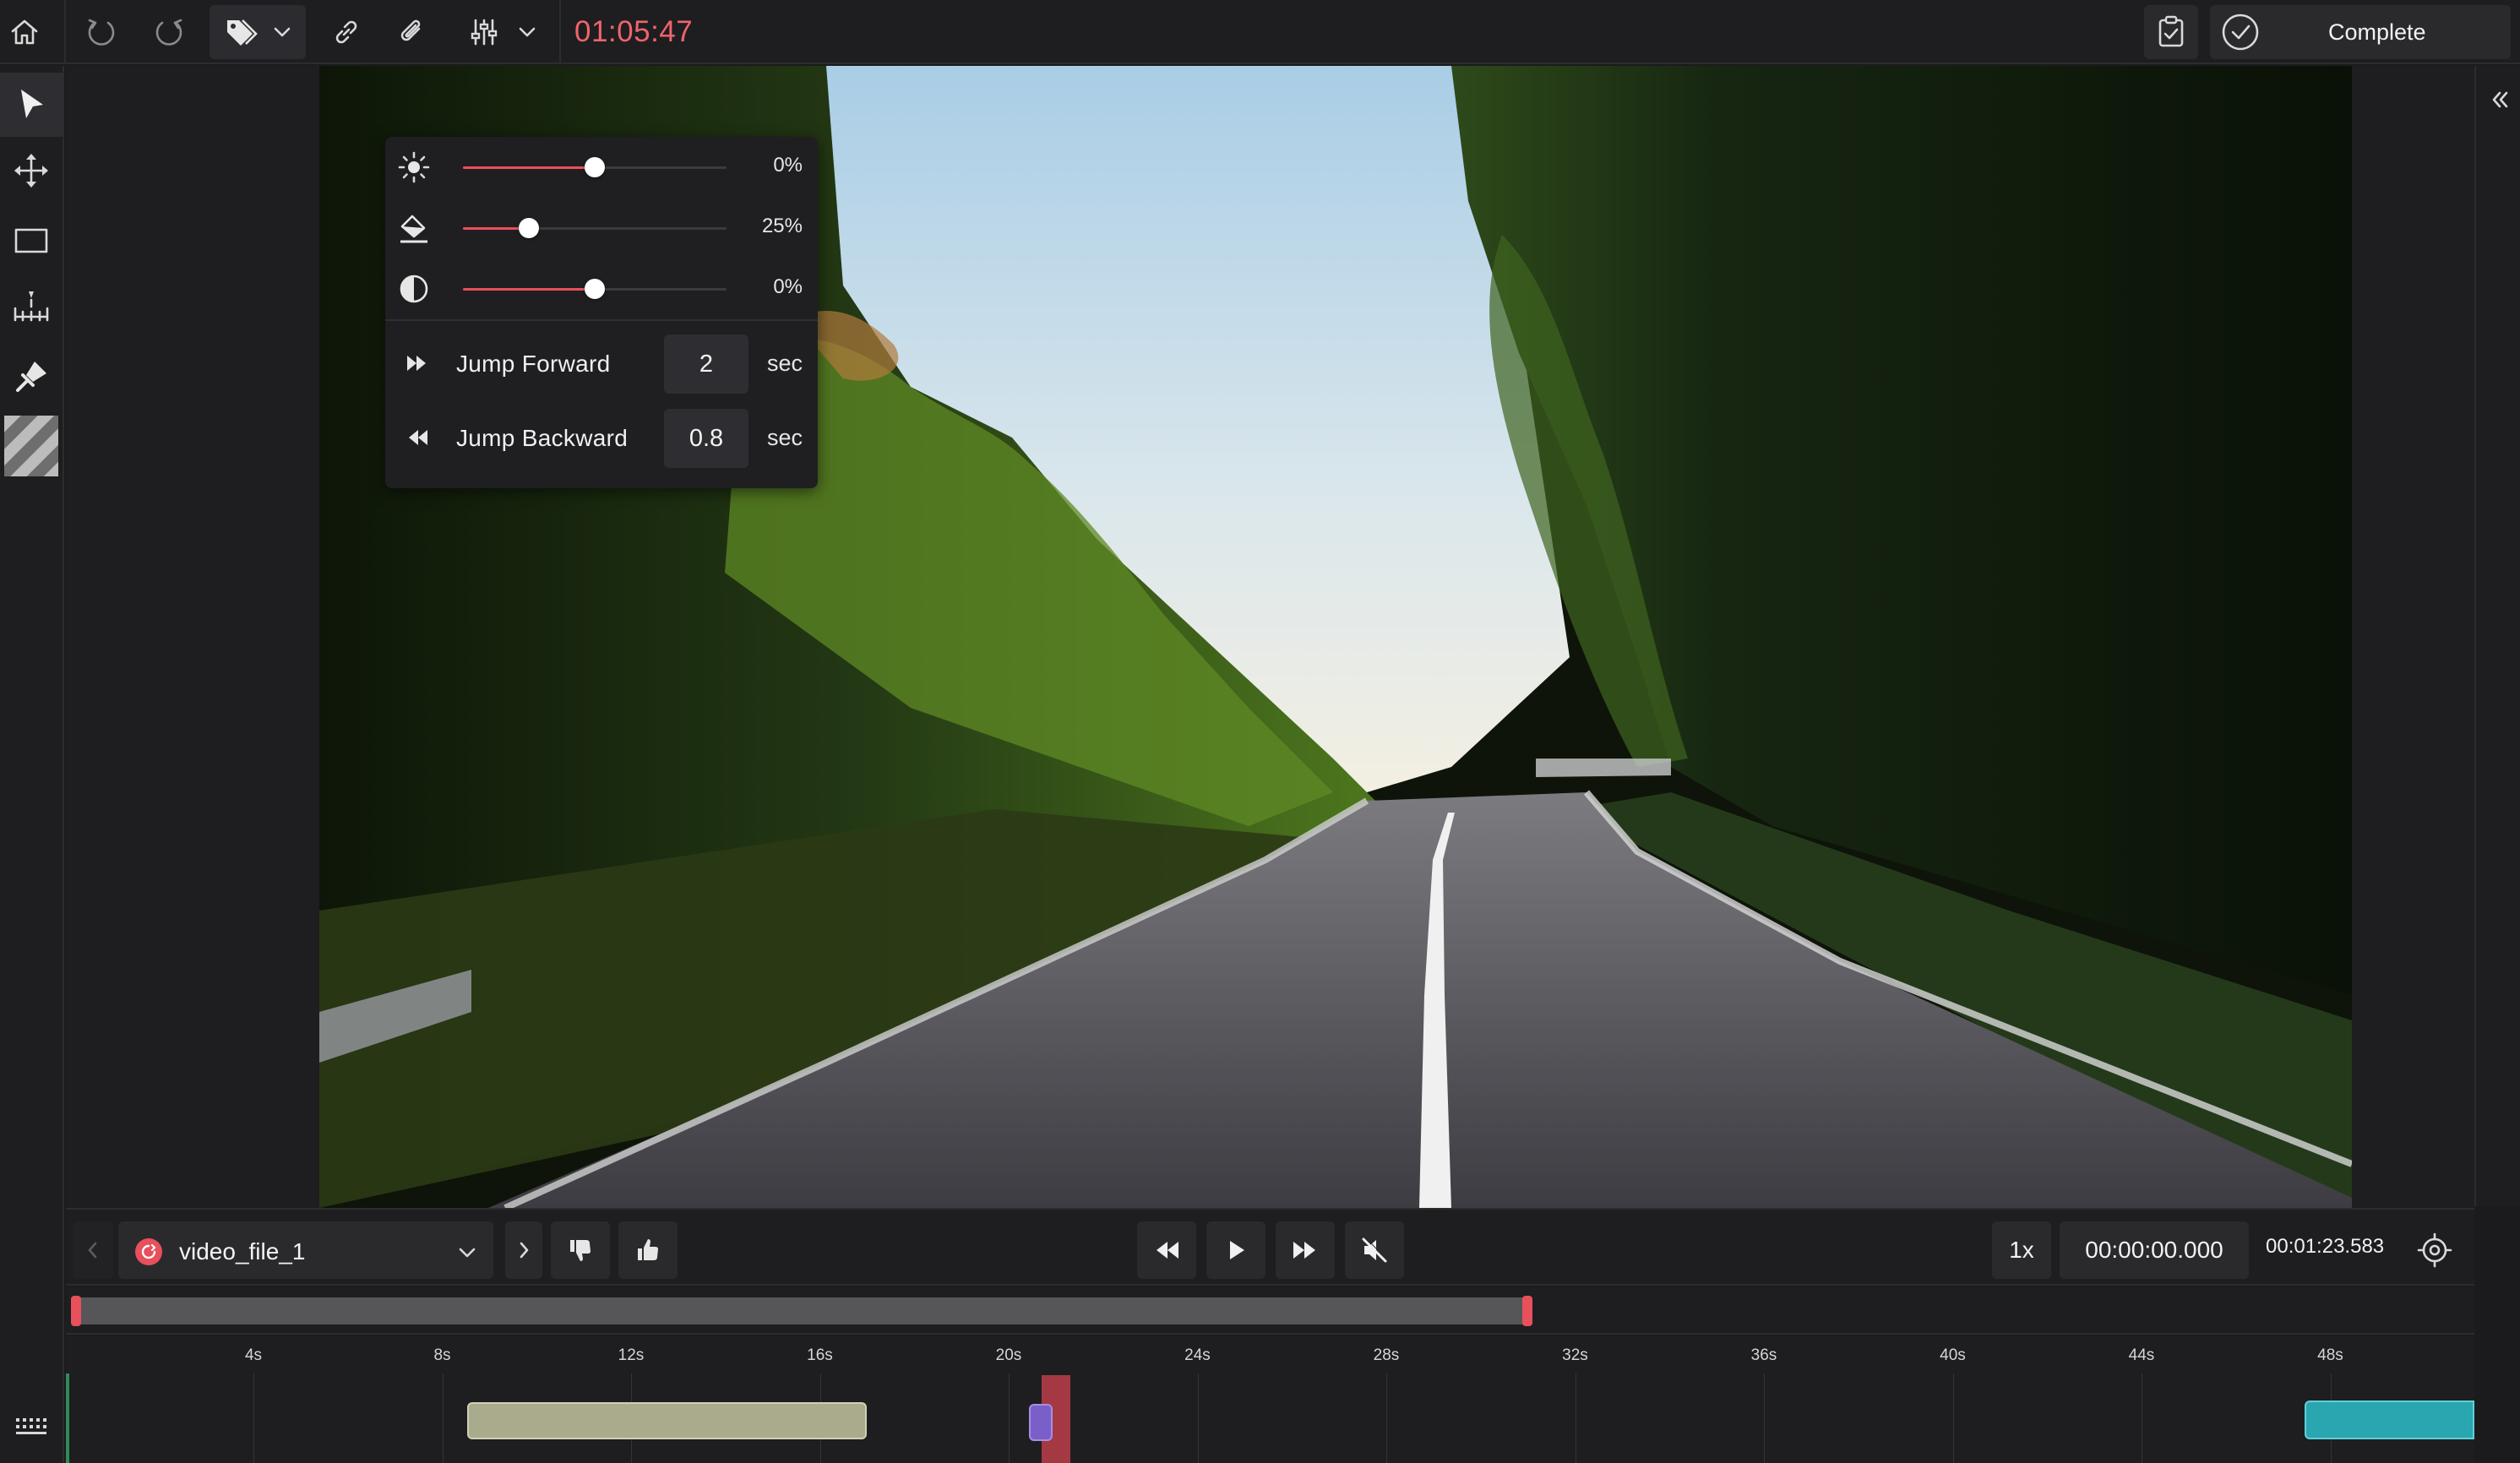  I want to click on range-track, so click(801, 1310).